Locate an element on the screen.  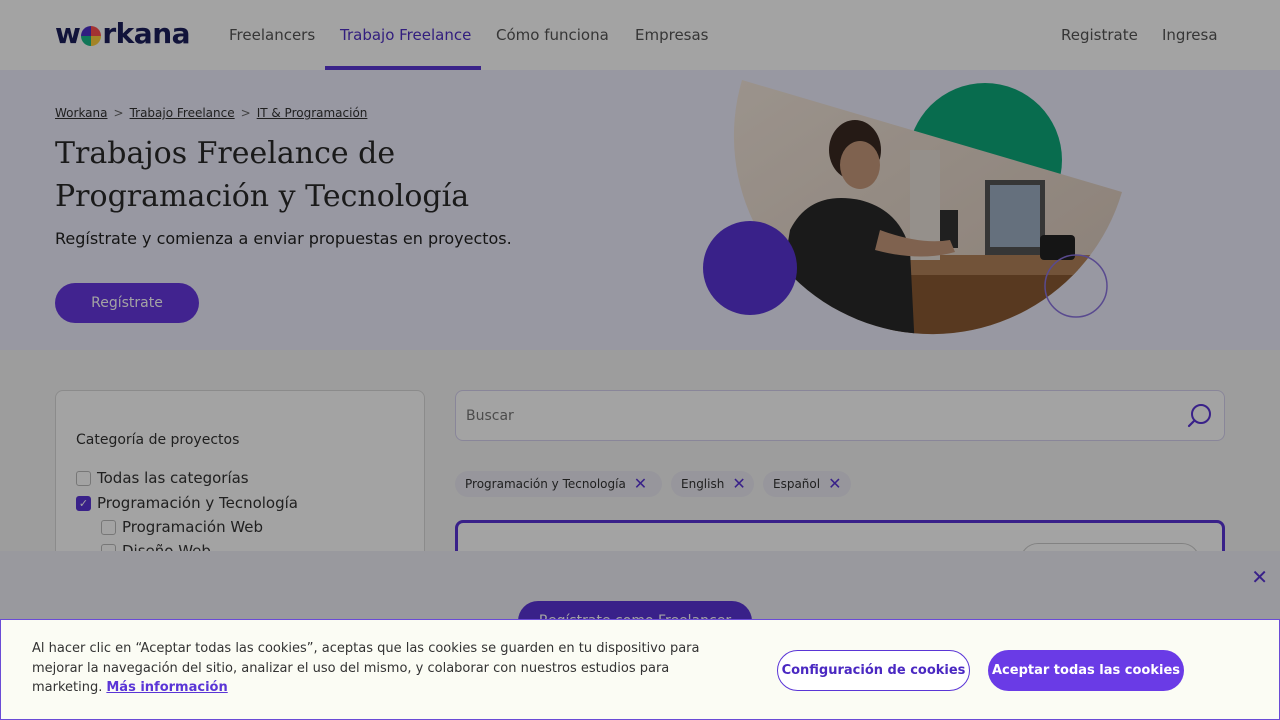
filter-chip-label: Programación y Tecnología is located at coordinates (545, 484).